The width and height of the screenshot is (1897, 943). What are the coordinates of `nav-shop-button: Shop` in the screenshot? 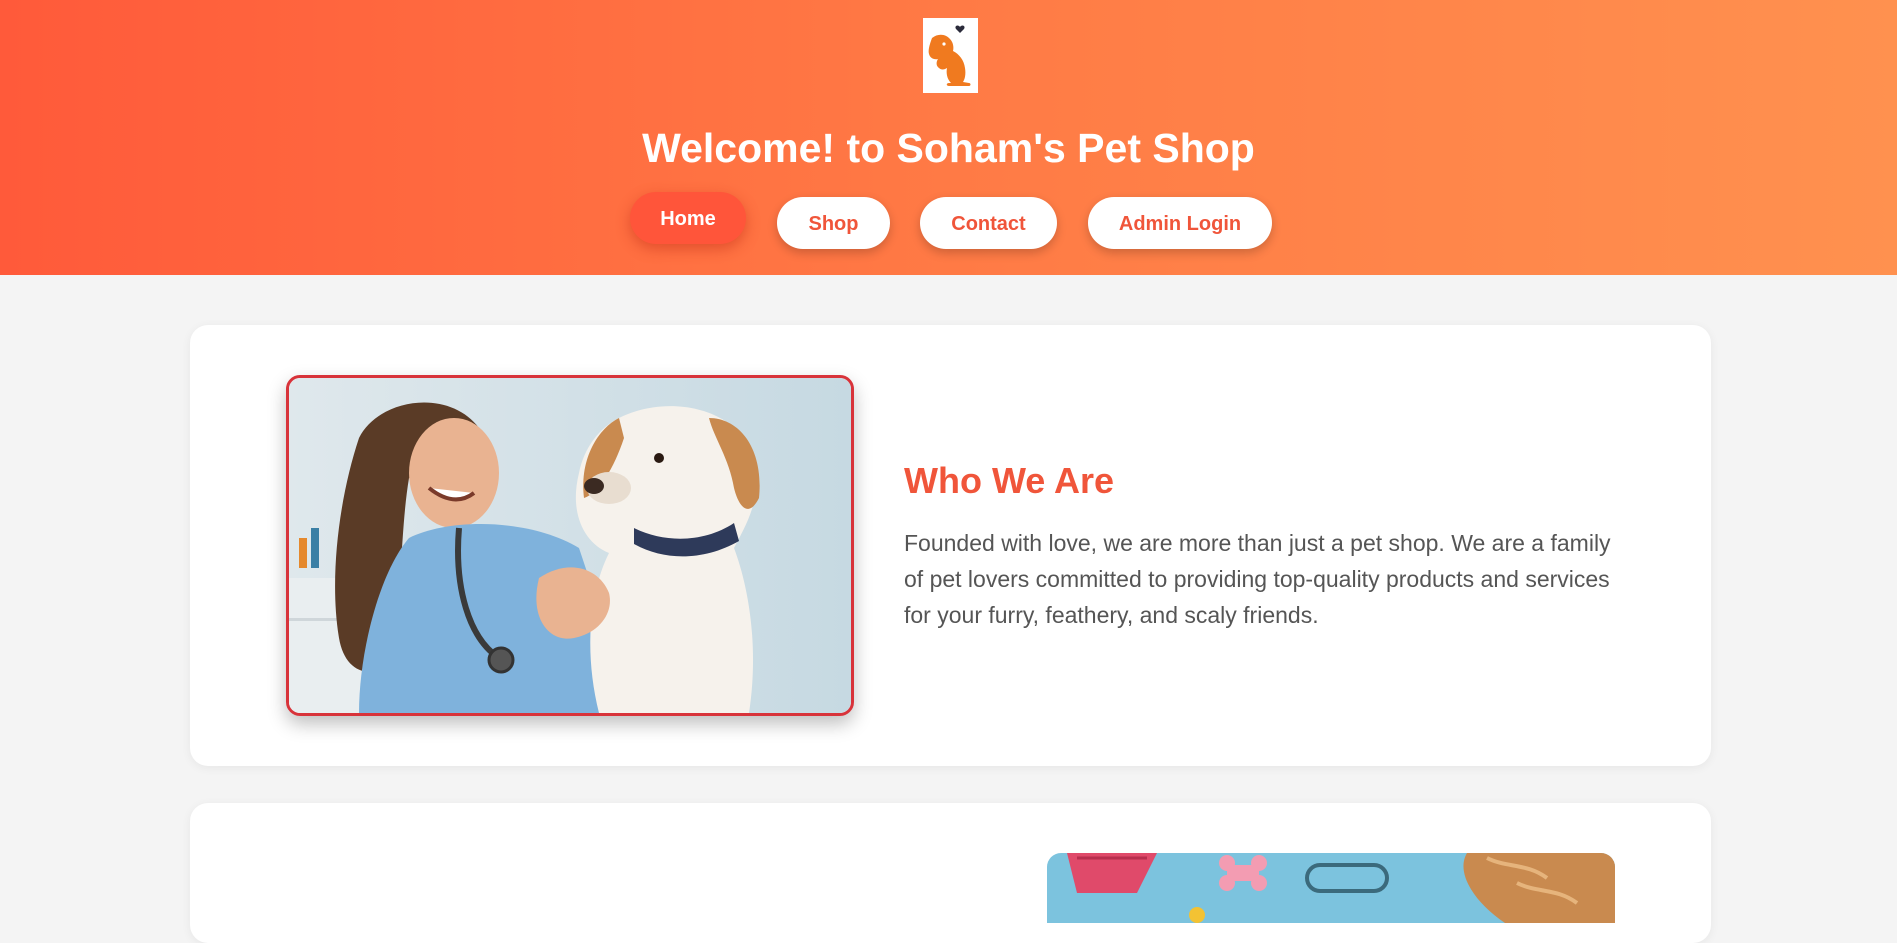 It's located at (833, 223).